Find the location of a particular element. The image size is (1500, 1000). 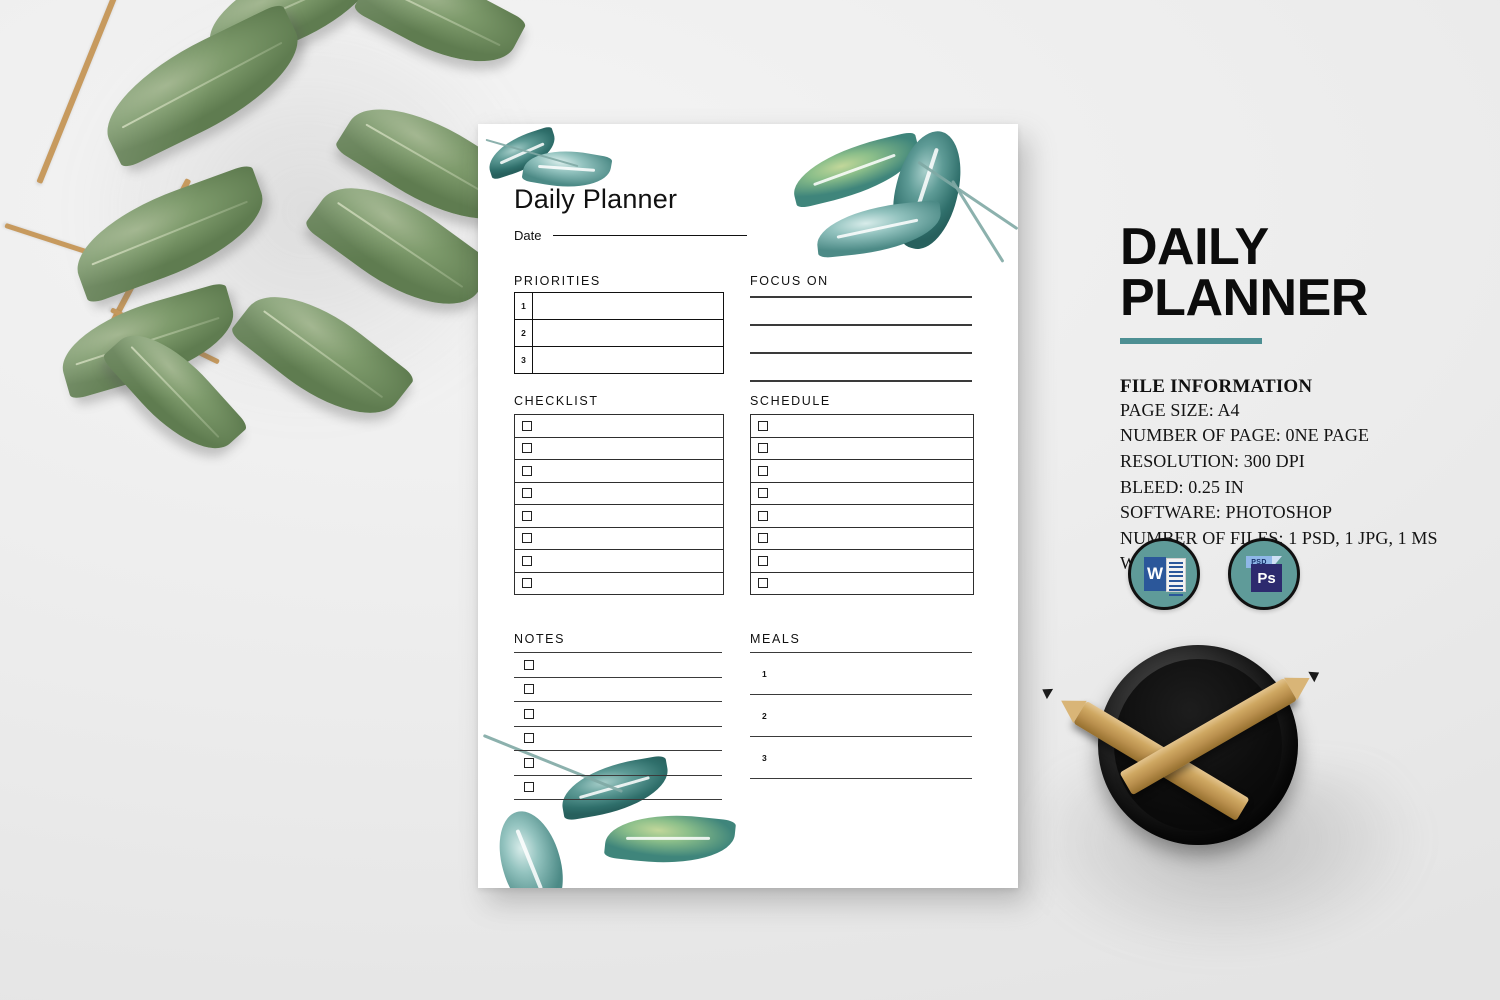

schedule-box is located at coordinates (862, 504).